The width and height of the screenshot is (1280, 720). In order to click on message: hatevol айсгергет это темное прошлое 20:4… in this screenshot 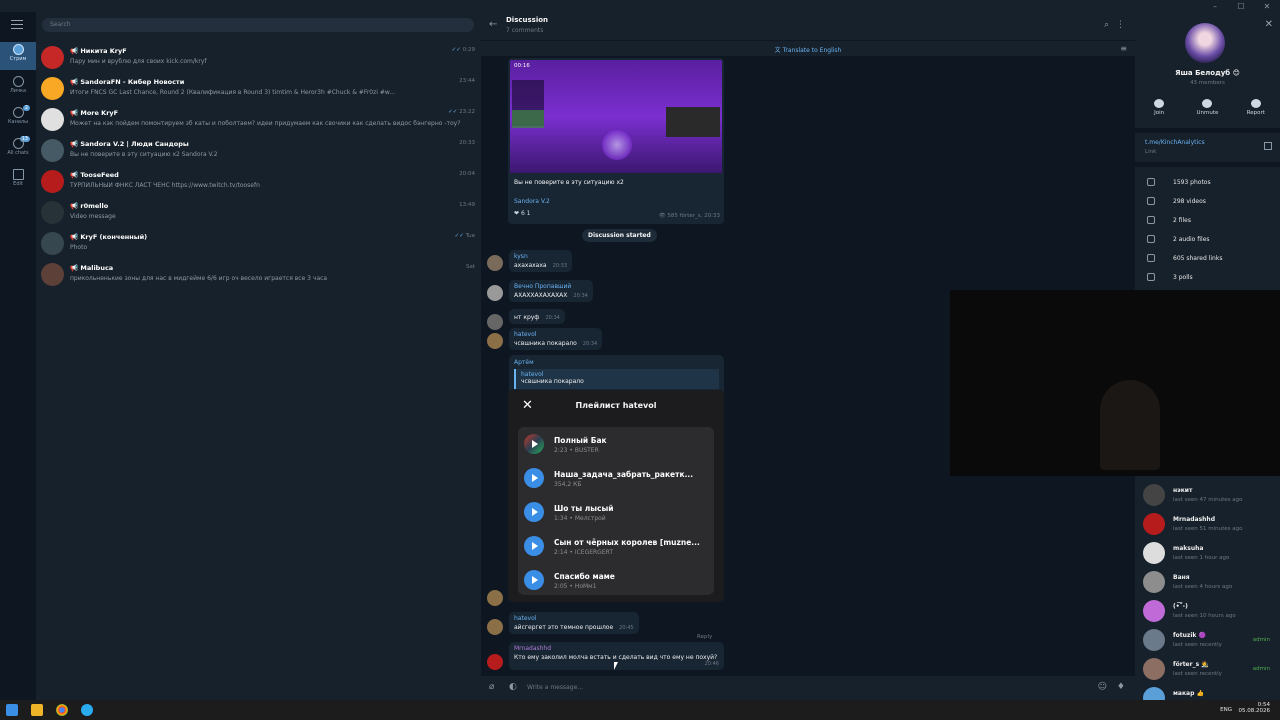, I will do `click(574, 623)`.